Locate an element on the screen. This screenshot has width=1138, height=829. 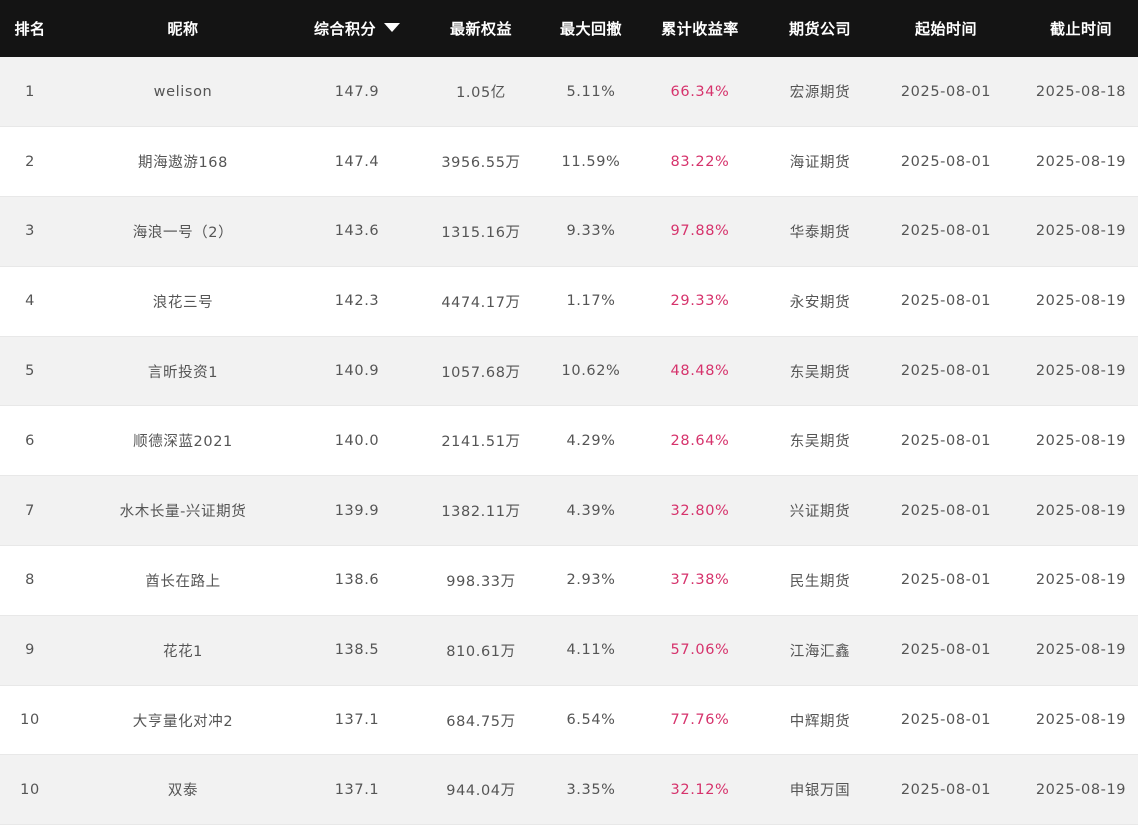
nickname-cell: 大亨量化对冲2 is located at coordinates (183, 720).